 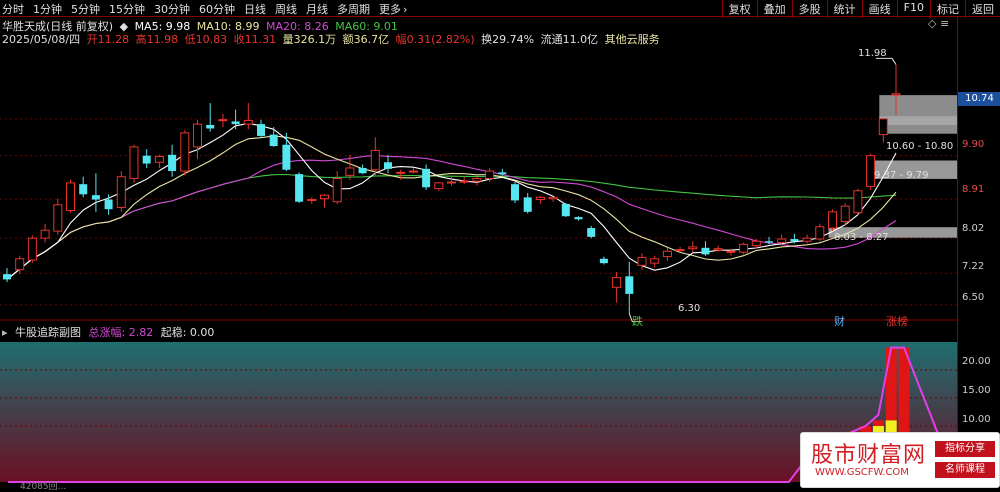 I want to click on sub-chart-collapse-icon: ▸, so click(x=5, y=332).